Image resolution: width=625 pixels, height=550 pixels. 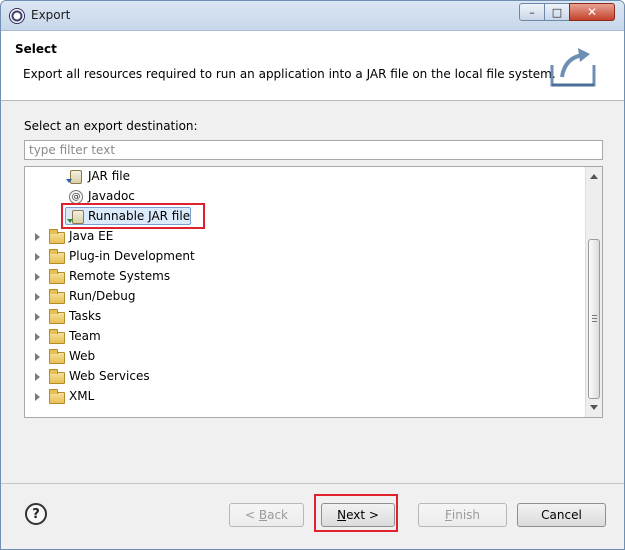 I want to click on maximize-button: □, so click(x=557, y=12).